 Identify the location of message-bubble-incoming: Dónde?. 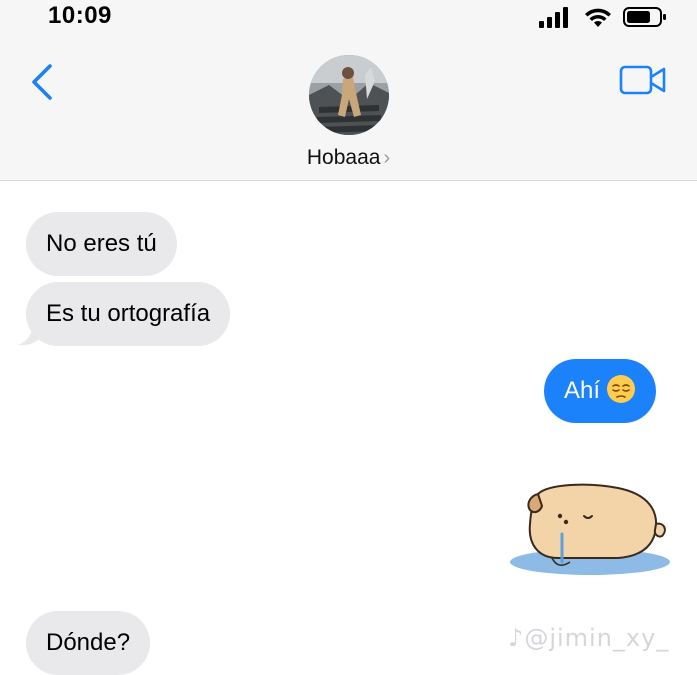
(88, 643).